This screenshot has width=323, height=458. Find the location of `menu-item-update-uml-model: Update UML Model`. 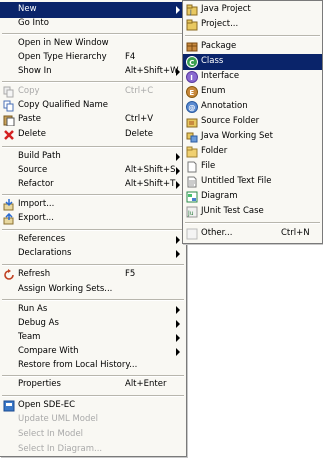

menu-item-update-uml-model: Update UML Model is located at coordinates (93, 420).